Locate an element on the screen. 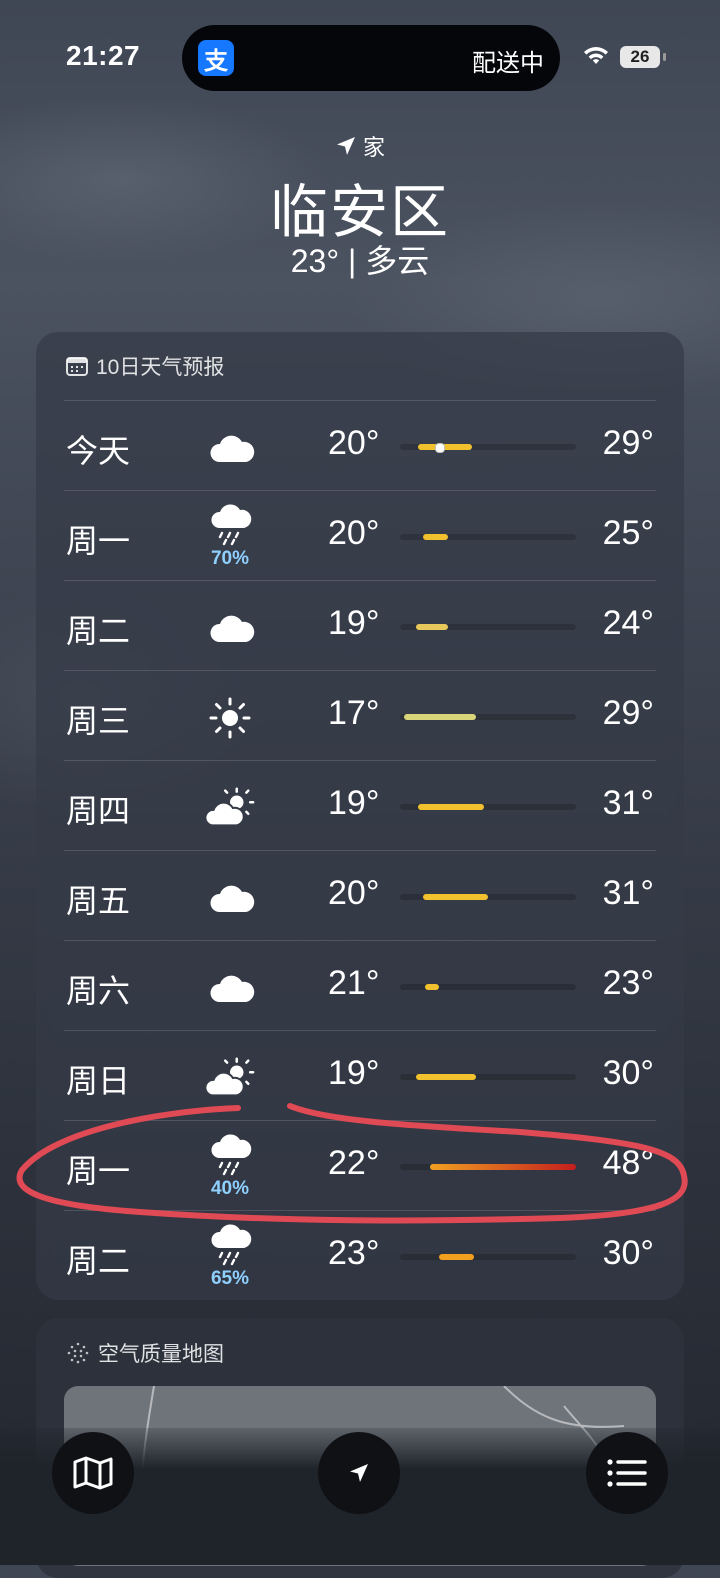 Image resolution: width=720 pixels, height=1578 pixels. precip-chance: 65% is located at coordinates (230, 1278).